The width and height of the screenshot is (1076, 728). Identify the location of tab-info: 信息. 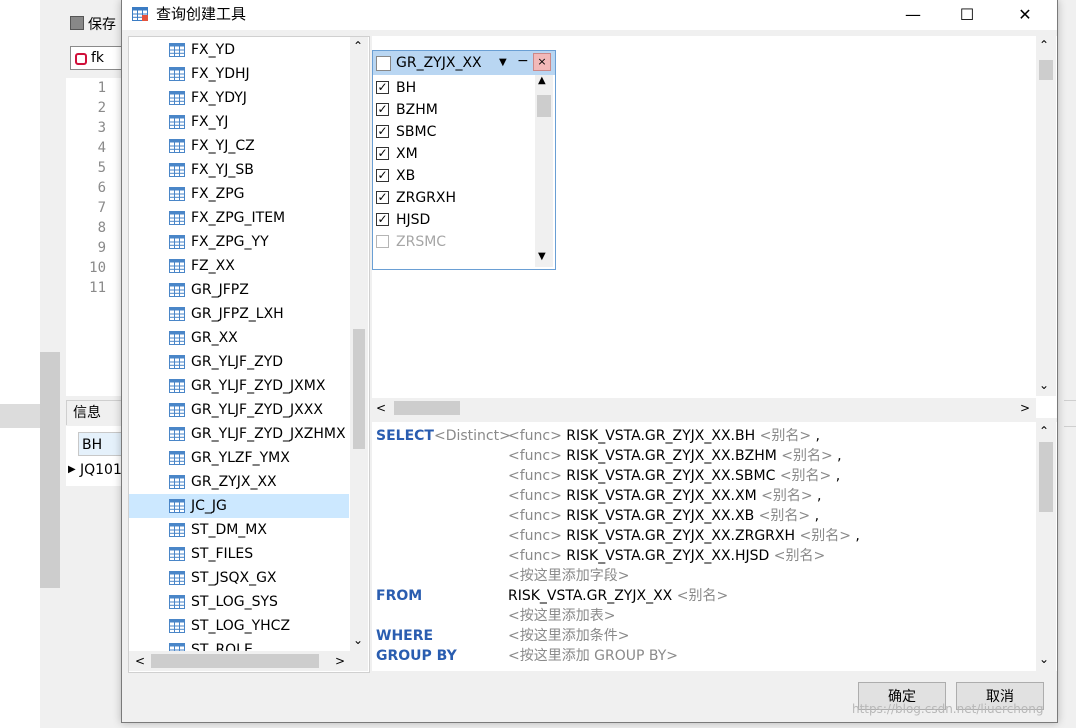
(97, 412).